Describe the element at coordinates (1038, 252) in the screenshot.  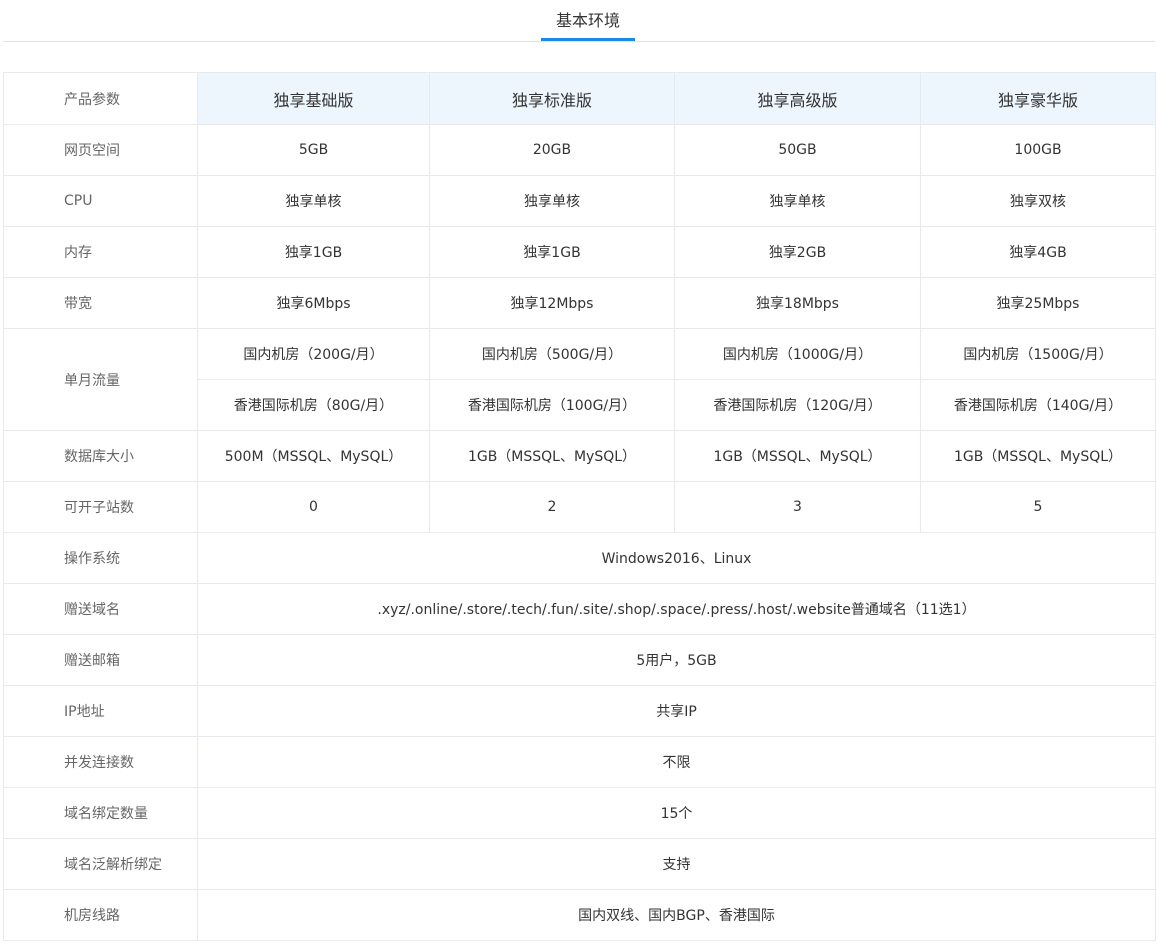
I see `table-cell: 独享4GB` at that location.